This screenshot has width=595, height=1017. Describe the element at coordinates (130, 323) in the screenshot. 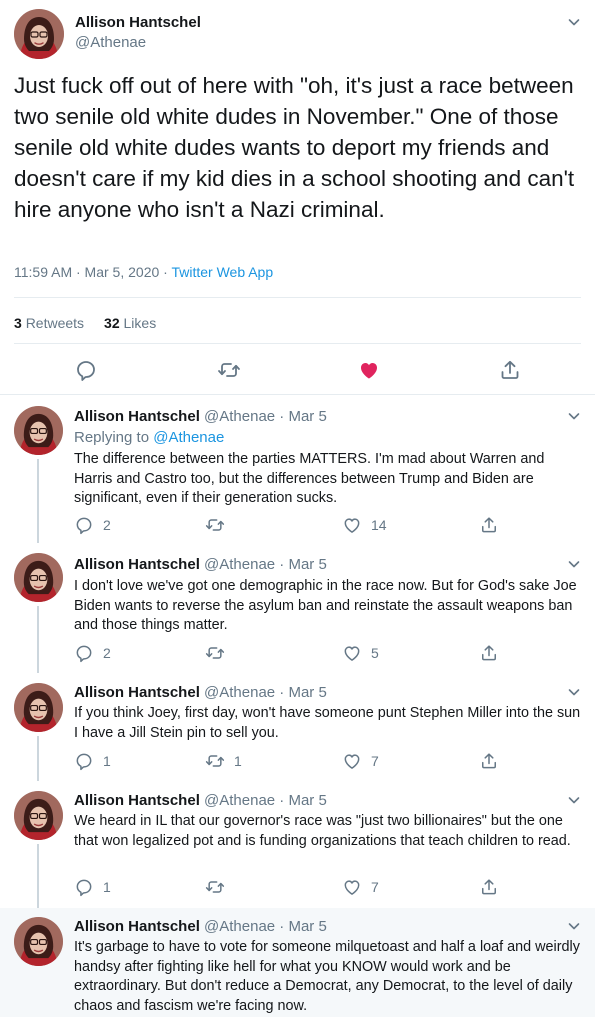

I see `likes-stat: 32 Likes` at that location.